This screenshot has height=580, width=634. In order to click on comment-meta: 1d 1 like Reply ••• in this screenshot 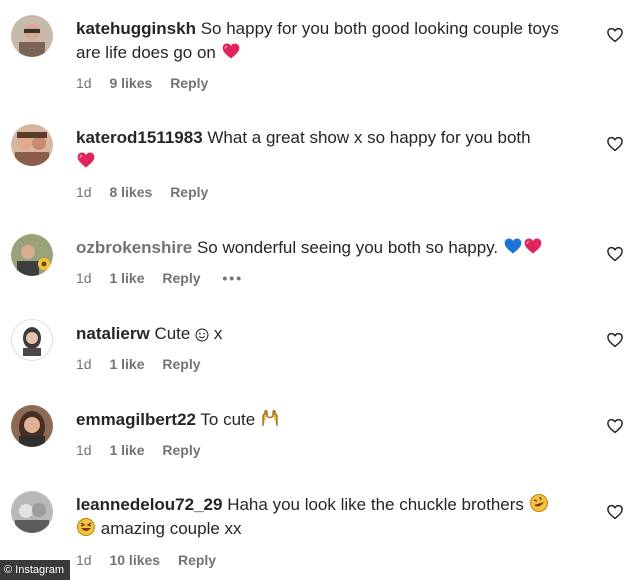, I will do `click(166, 278)`.